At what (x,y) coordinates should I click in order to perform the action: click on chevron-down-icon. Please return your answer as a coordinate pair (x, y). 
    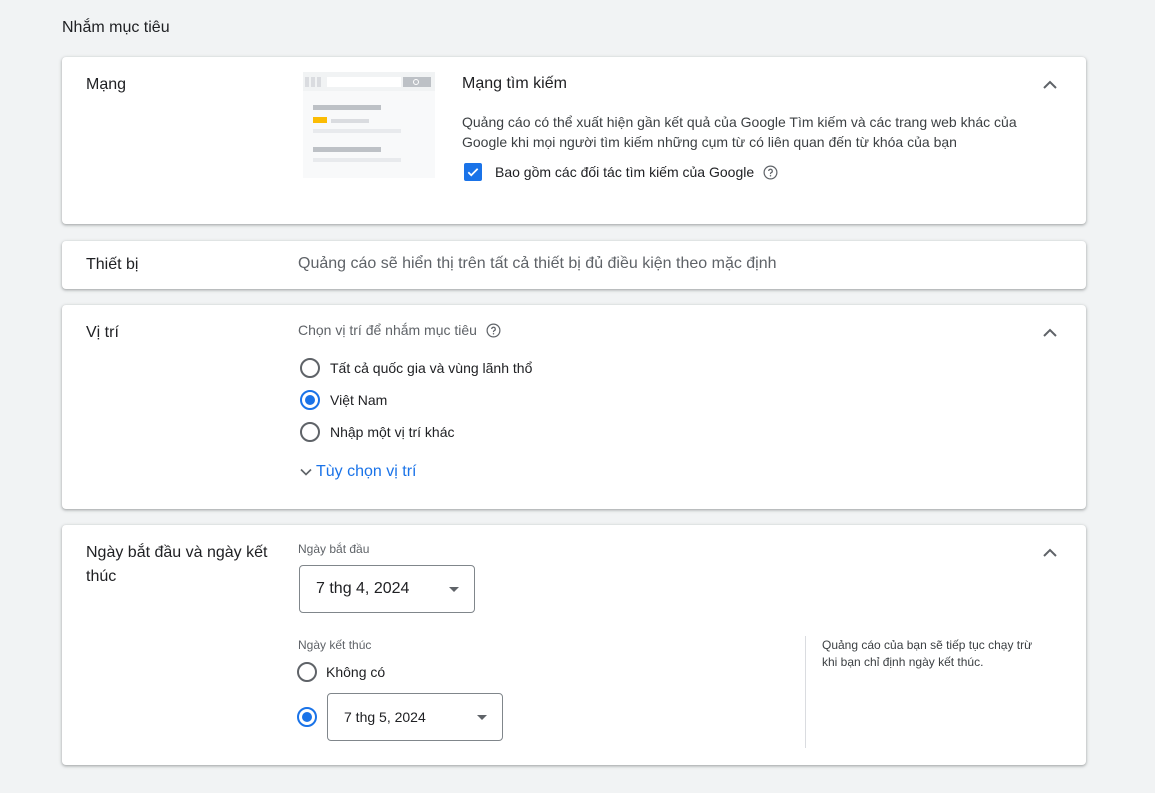
    Looking at the image, I should click on (306, 472).